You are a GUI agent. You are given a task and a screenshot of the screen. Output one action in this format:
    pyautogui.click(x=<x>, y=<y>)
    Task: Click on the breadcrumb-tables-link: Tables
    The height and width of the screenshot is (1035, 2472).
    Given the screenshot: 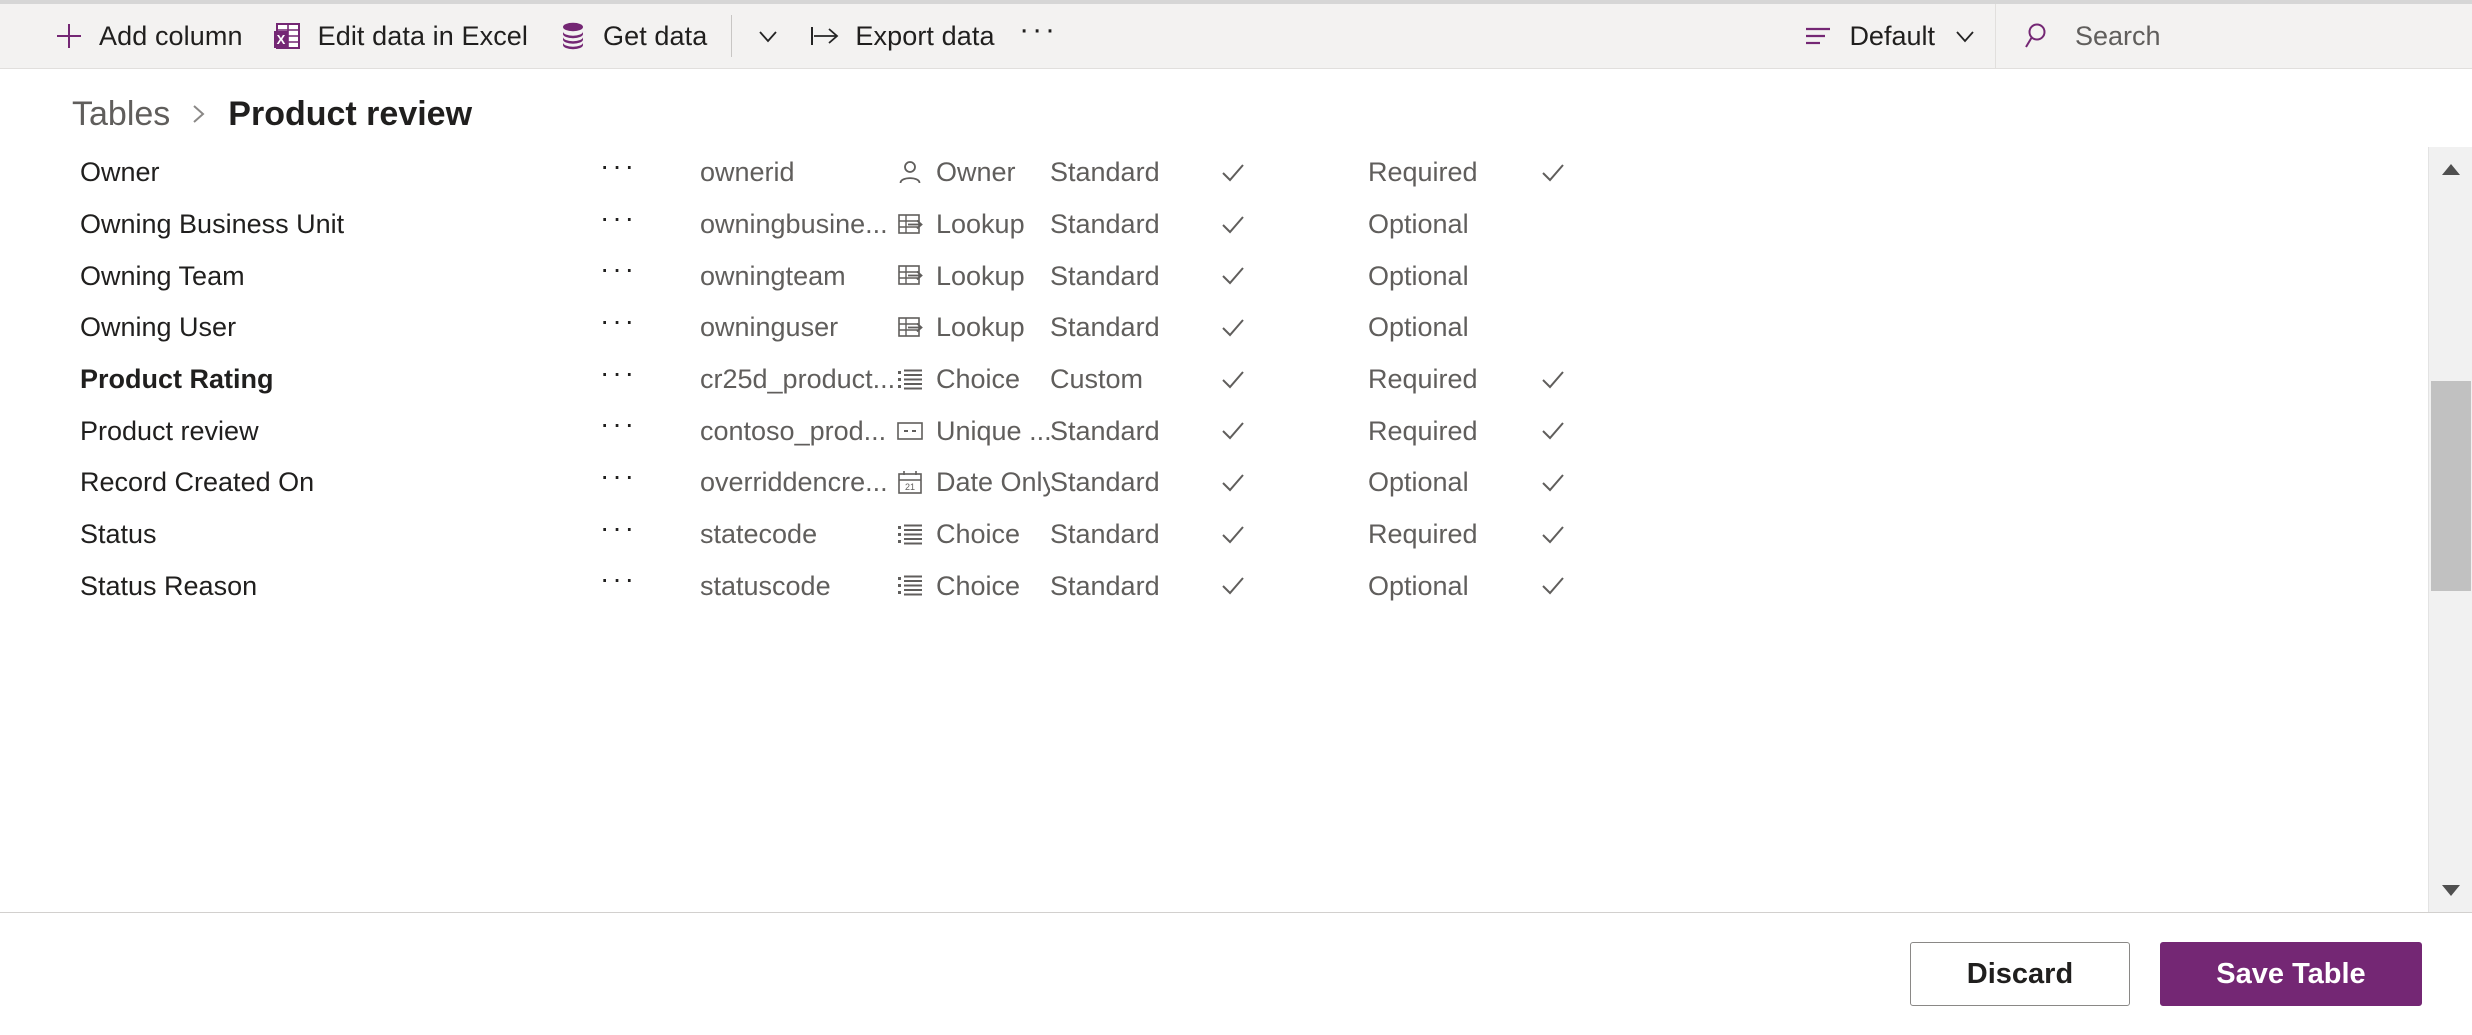 What is the action you would take?
    pyautogui.click(x=121, y=114)
    